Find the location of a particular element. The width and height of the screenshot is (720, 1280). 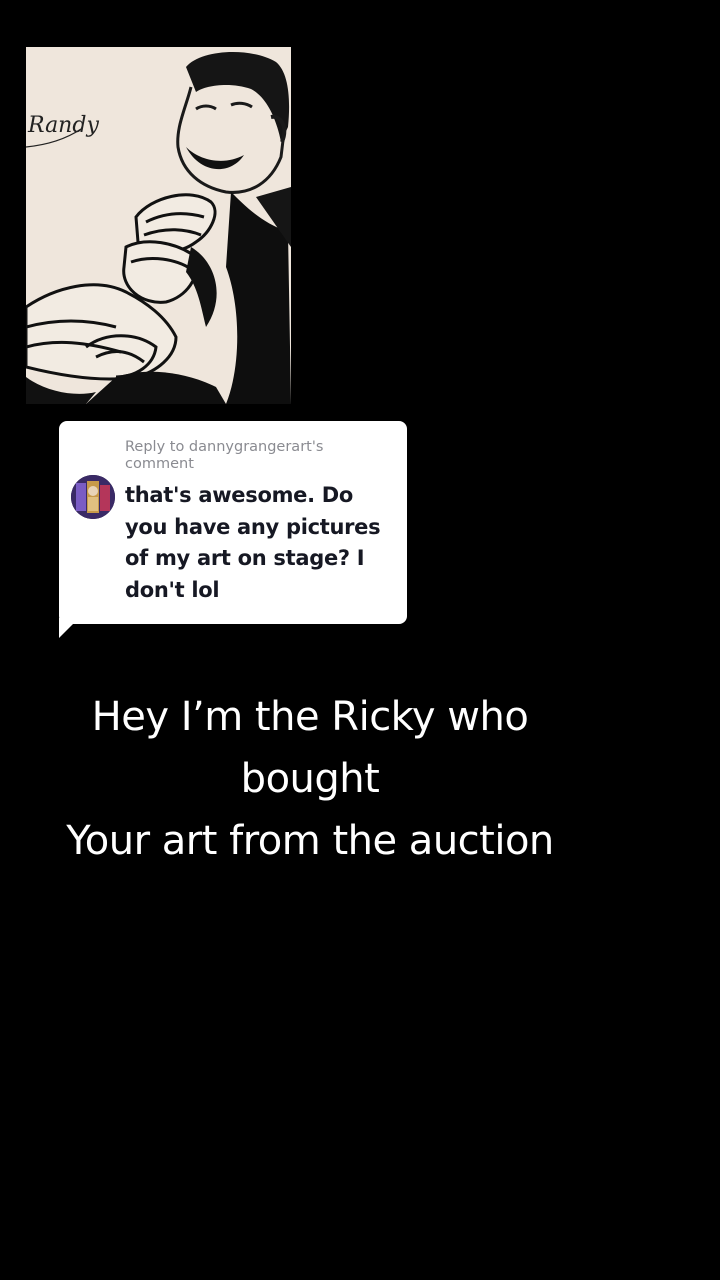

caption-line-1: Hey I’m the Ricky who is located at coordinates (310, 717).